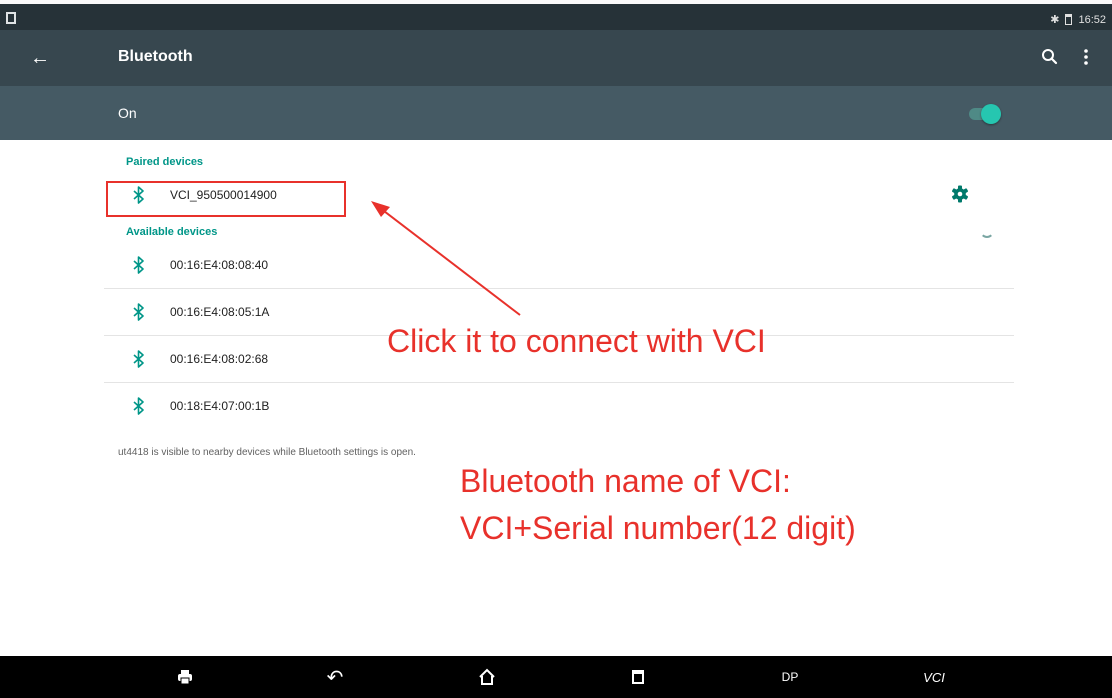  What do you see at coordinates (1055, 20) in the screenshot?
I see `bluetooth-status-icon: ✱` at bounding box center [1055, 20].